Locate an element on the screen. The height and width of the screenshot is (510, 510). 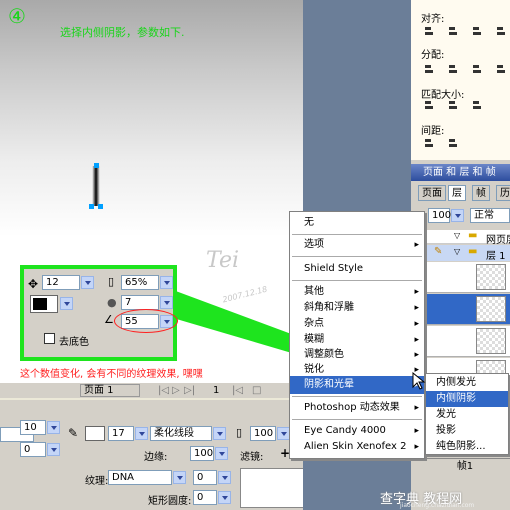
status-bar: 页面 1 |◁ ▷ ▷| 1 |◁ □ is located at coordinates (151, 390).